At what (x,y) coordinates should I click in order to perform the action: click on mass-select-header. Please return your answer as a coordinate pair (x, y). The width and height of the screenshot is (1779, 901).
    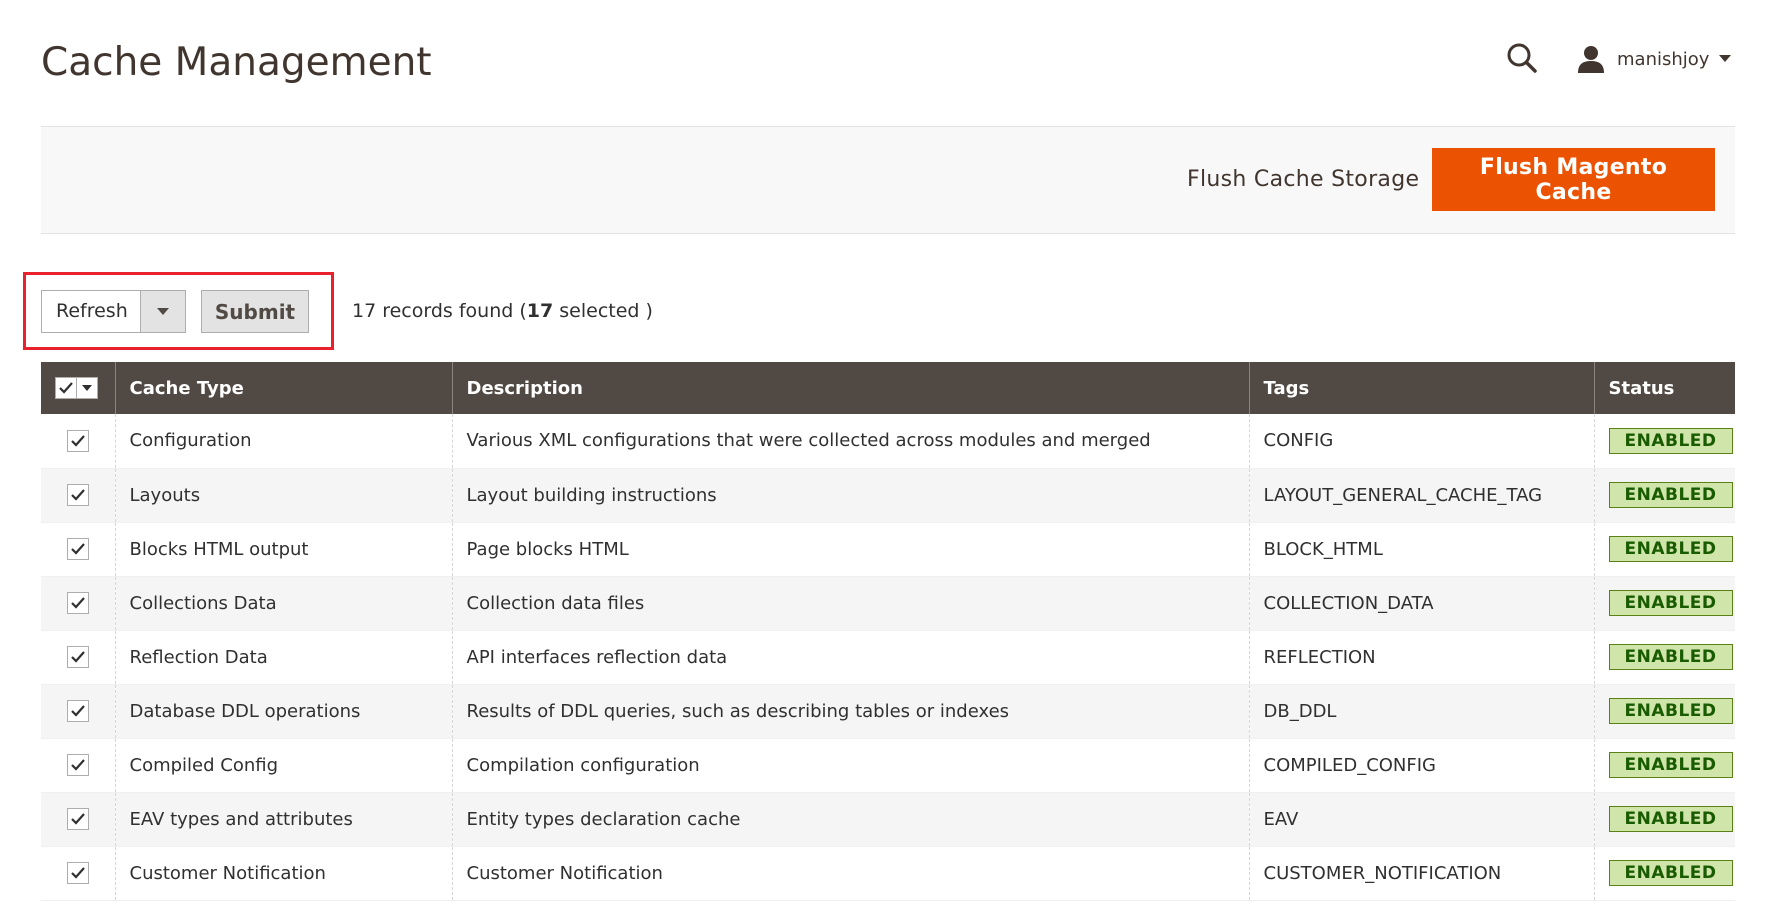
    Looking at the image, I should click on (78, 388).